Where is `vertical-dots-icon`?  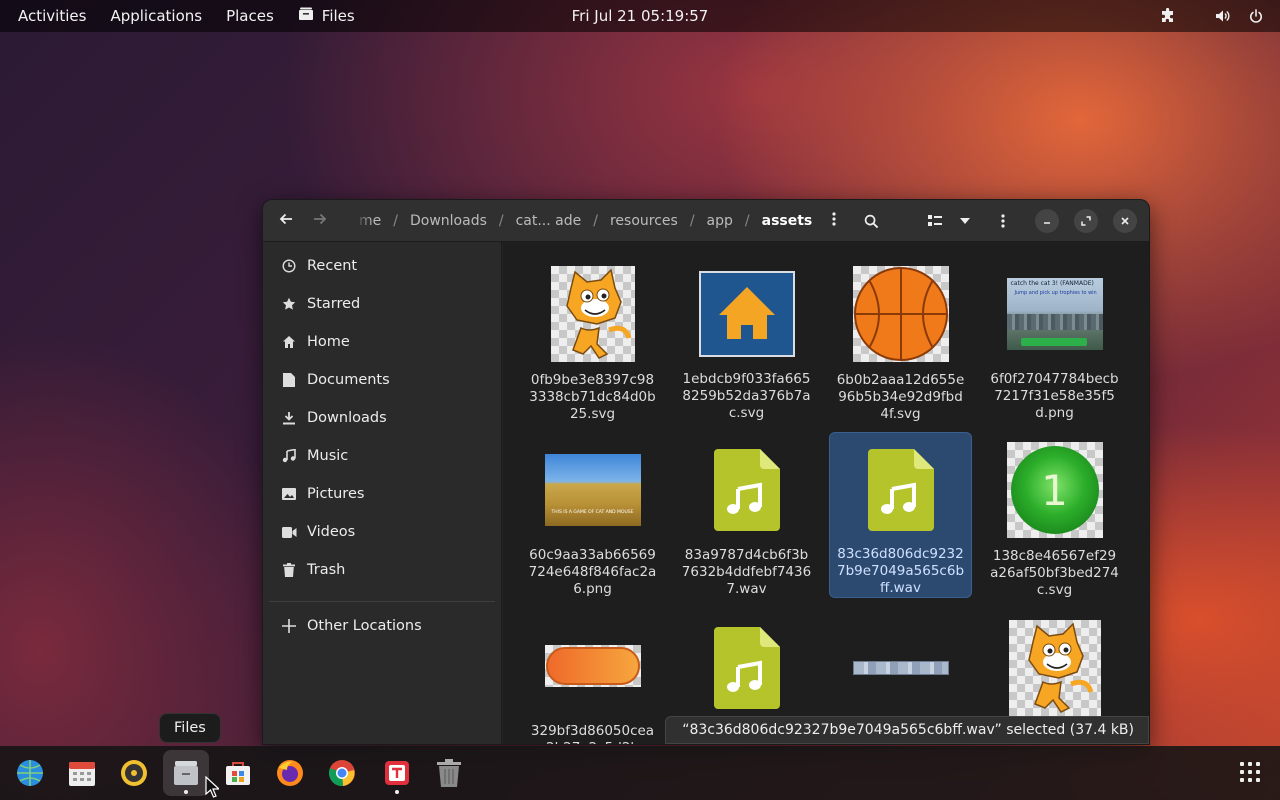 vertical-dots-icon is located at coordinates (834, 218).